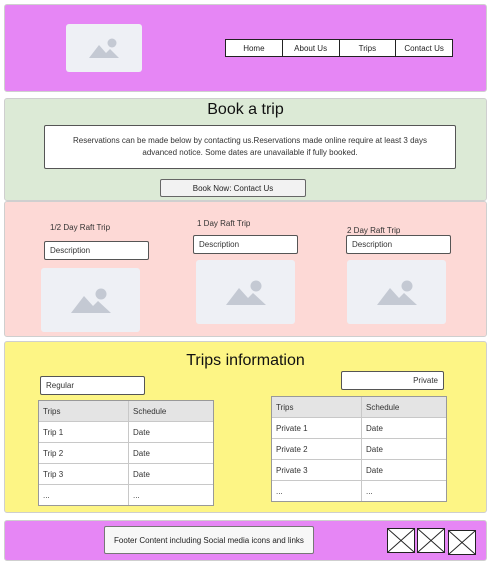  I want to click on table-cell: Trip 2, so click(84, 453).